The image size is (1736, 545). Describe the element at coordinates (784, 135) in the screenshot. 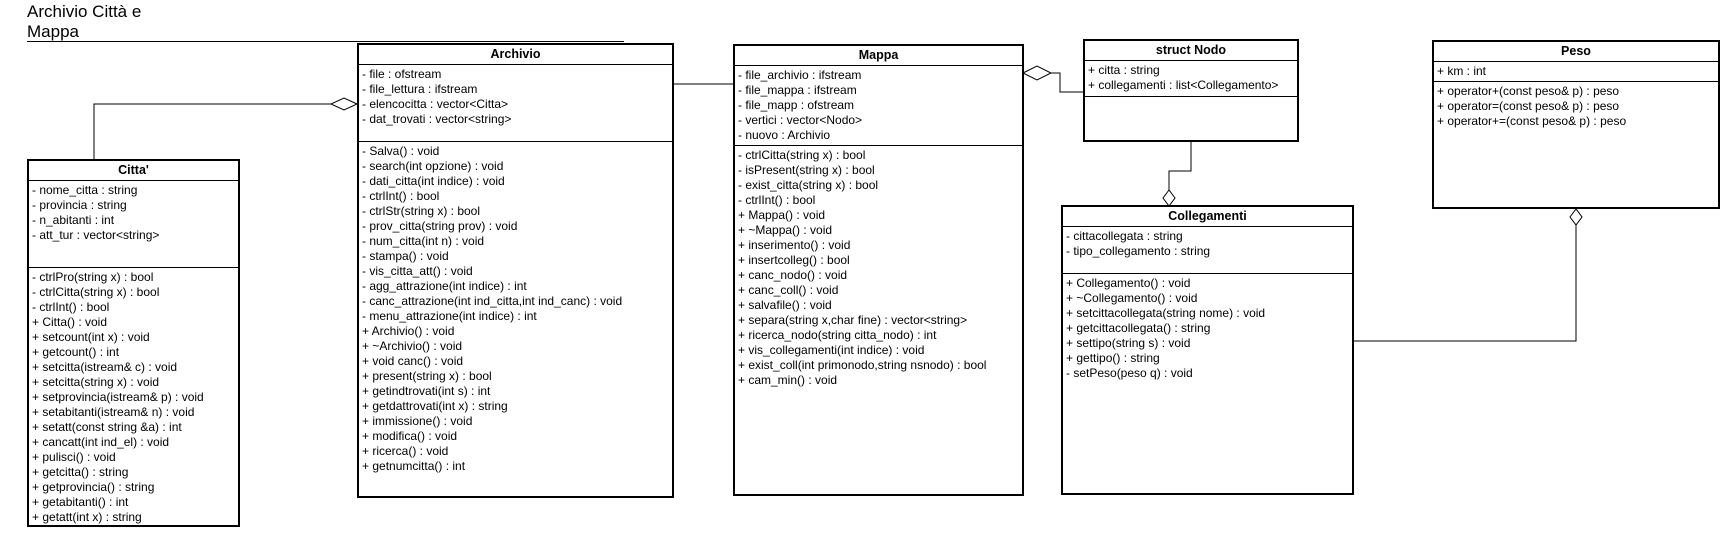

I see `attribute: - nuovo : Archivio` at that location.